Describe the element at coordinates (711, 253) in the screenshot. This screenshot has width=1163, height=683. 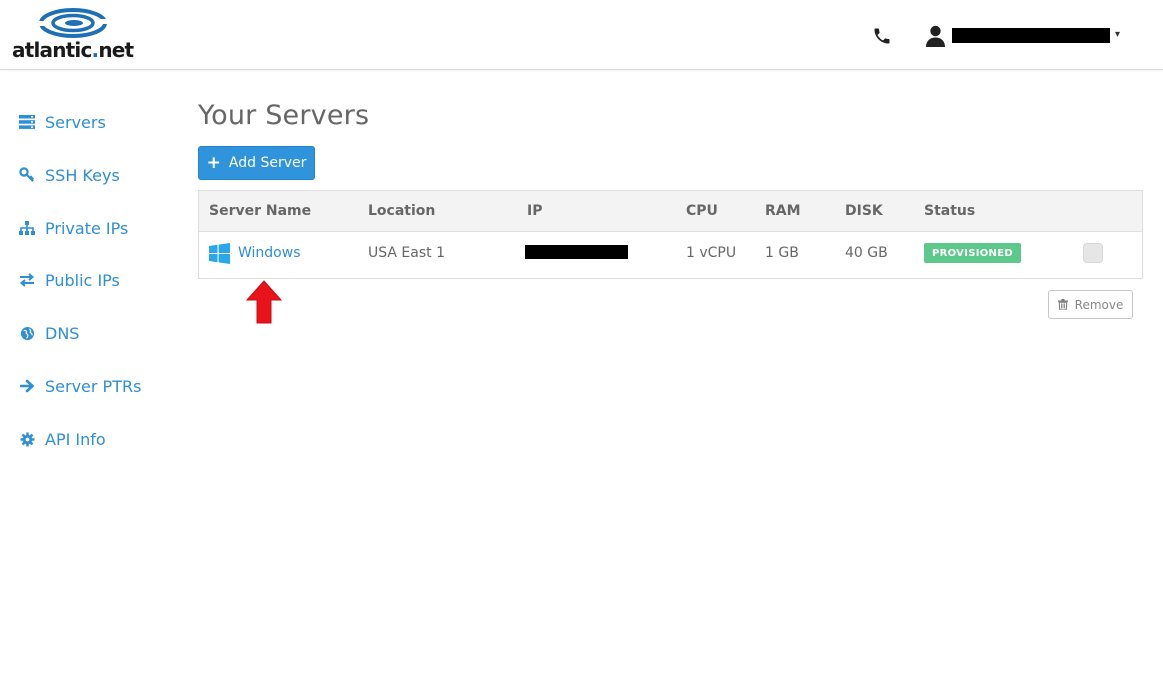
I see `server-cpu: 1 vCPU` at that location.